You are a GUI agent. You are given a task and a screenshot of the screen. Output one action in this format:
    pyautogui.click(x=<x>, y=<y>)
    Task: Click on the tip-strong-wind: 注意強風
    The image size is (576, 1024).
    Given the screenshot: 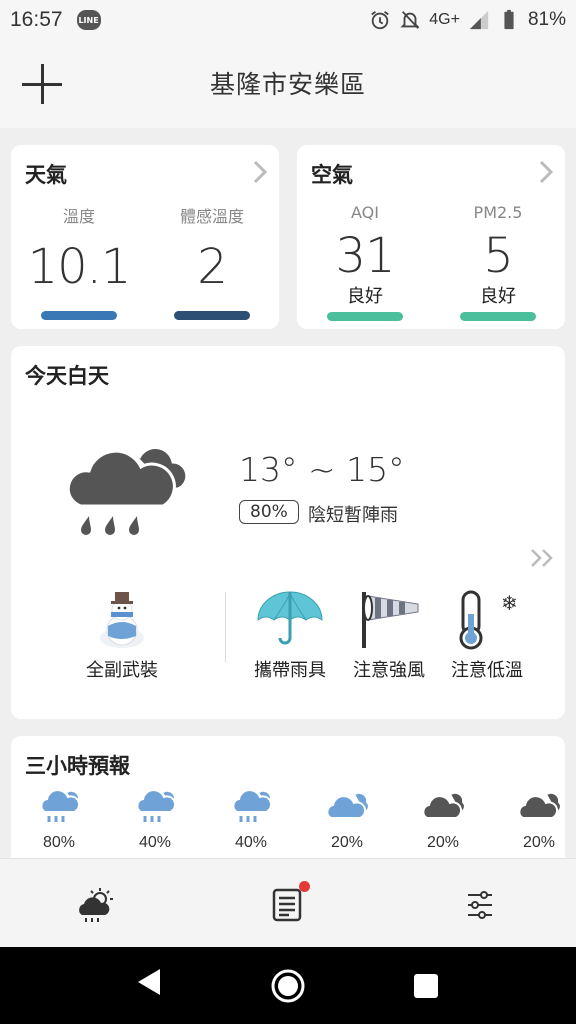 What is the action you would take?
    pyautogui.click(x=389, y=636)
    